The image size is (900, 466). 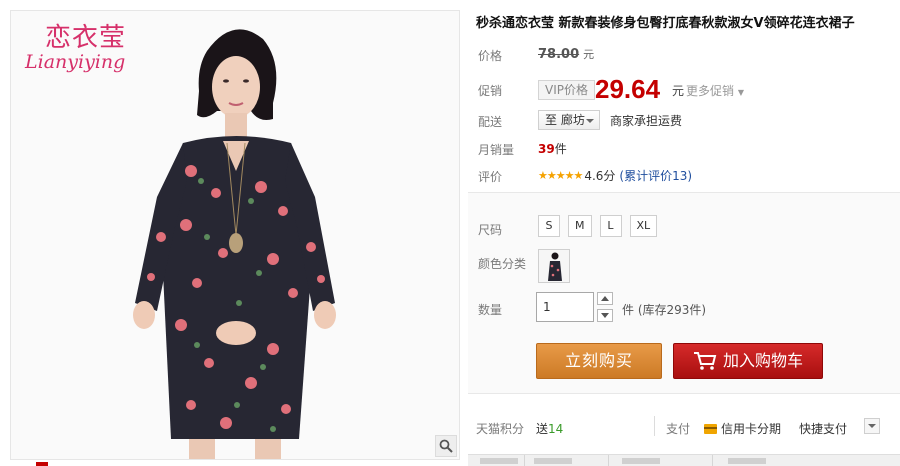 What do you see at coordinates (556, 429) in the screenshot?
I see `points-amount: 14` at bounding box center [556, 429].